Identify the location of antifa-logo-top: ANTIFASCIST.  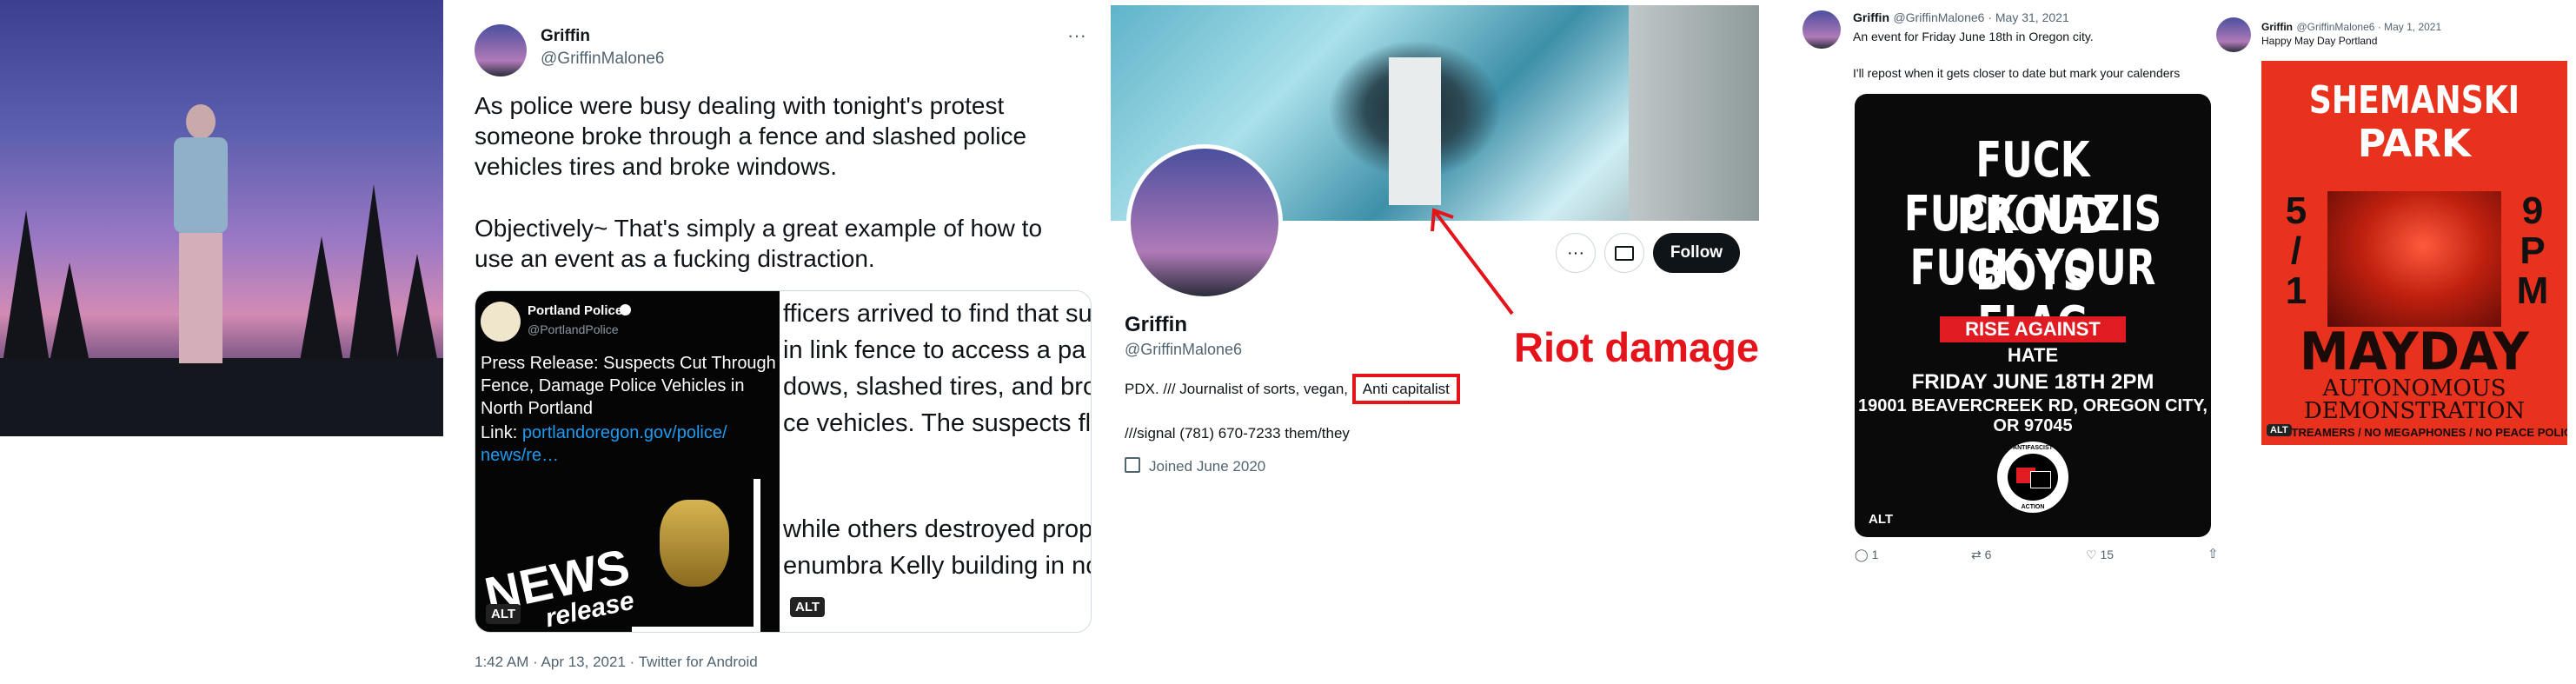
(2033, 448).